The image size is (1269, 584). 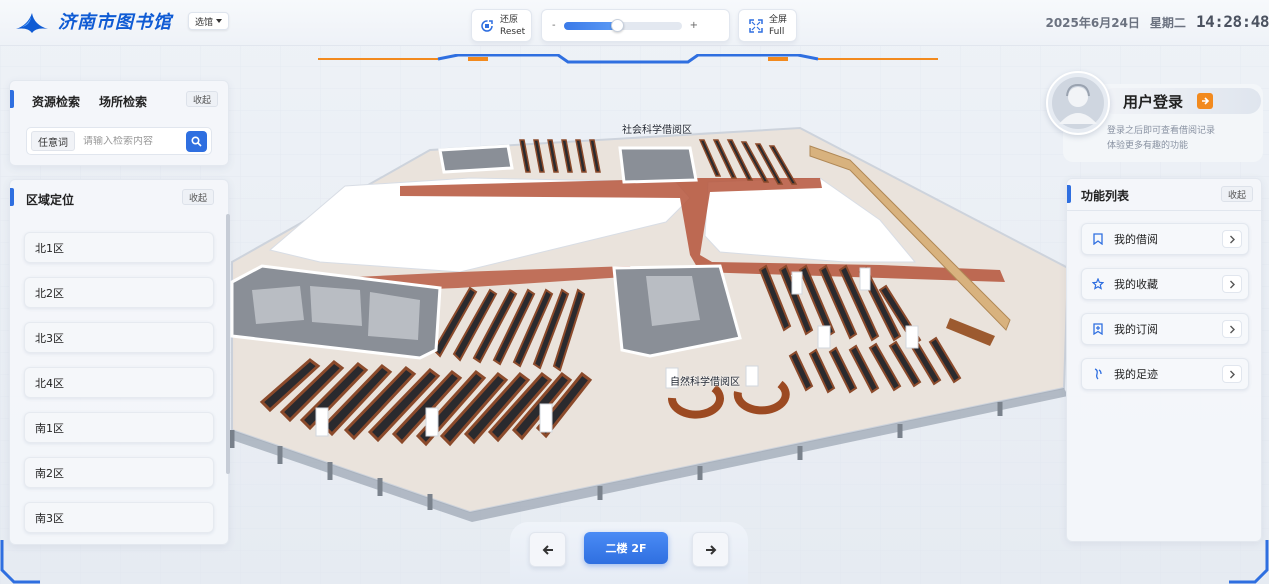 I want to click on search-button, so click(x=196, y=141).